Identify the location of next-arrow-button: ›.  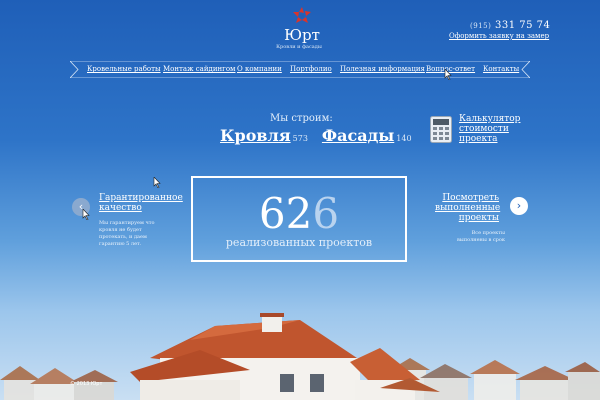
(519, 206).